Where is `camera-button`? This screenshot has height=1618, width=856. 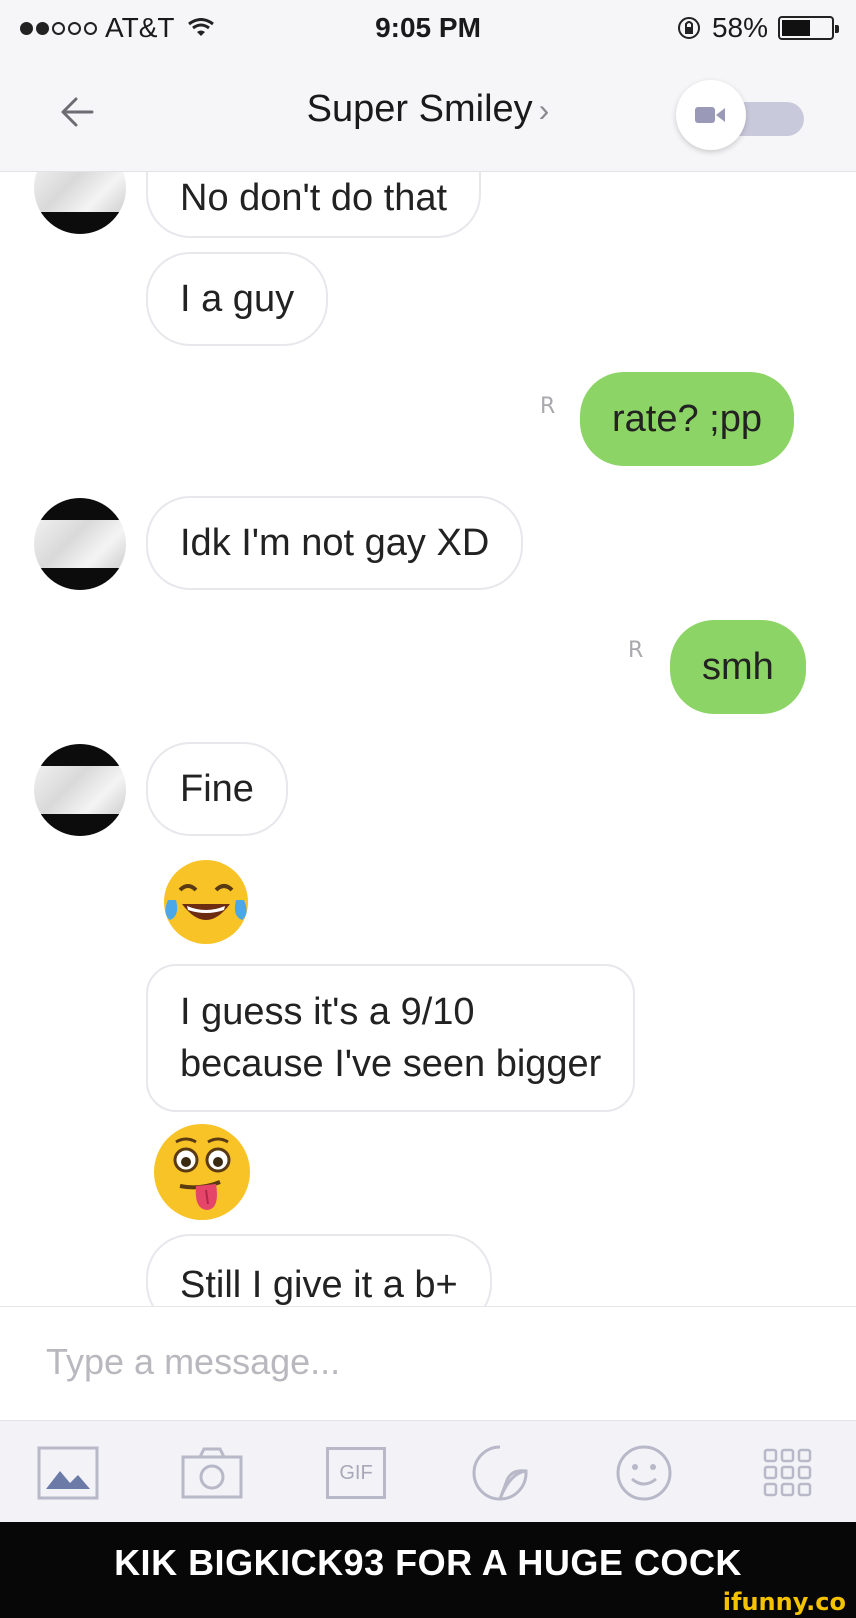 camera-button is located at coordinates (212, 1473).